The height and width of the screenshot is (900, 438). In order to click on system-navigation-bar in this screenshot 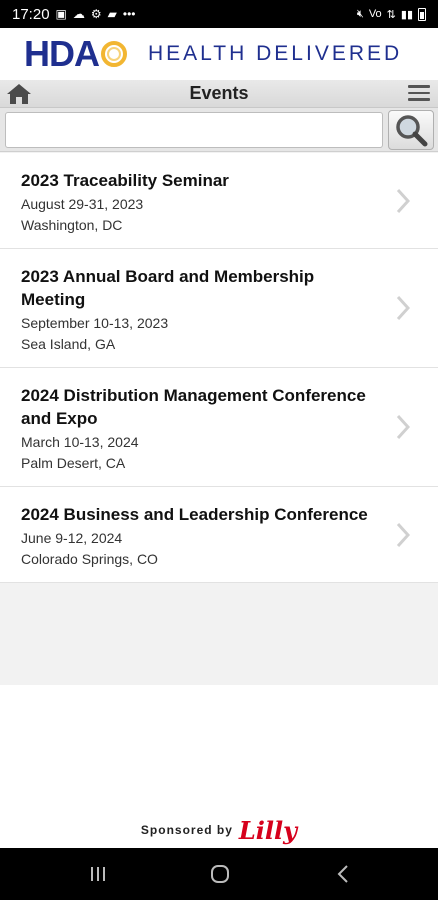, I will do `click(219, 874)`.